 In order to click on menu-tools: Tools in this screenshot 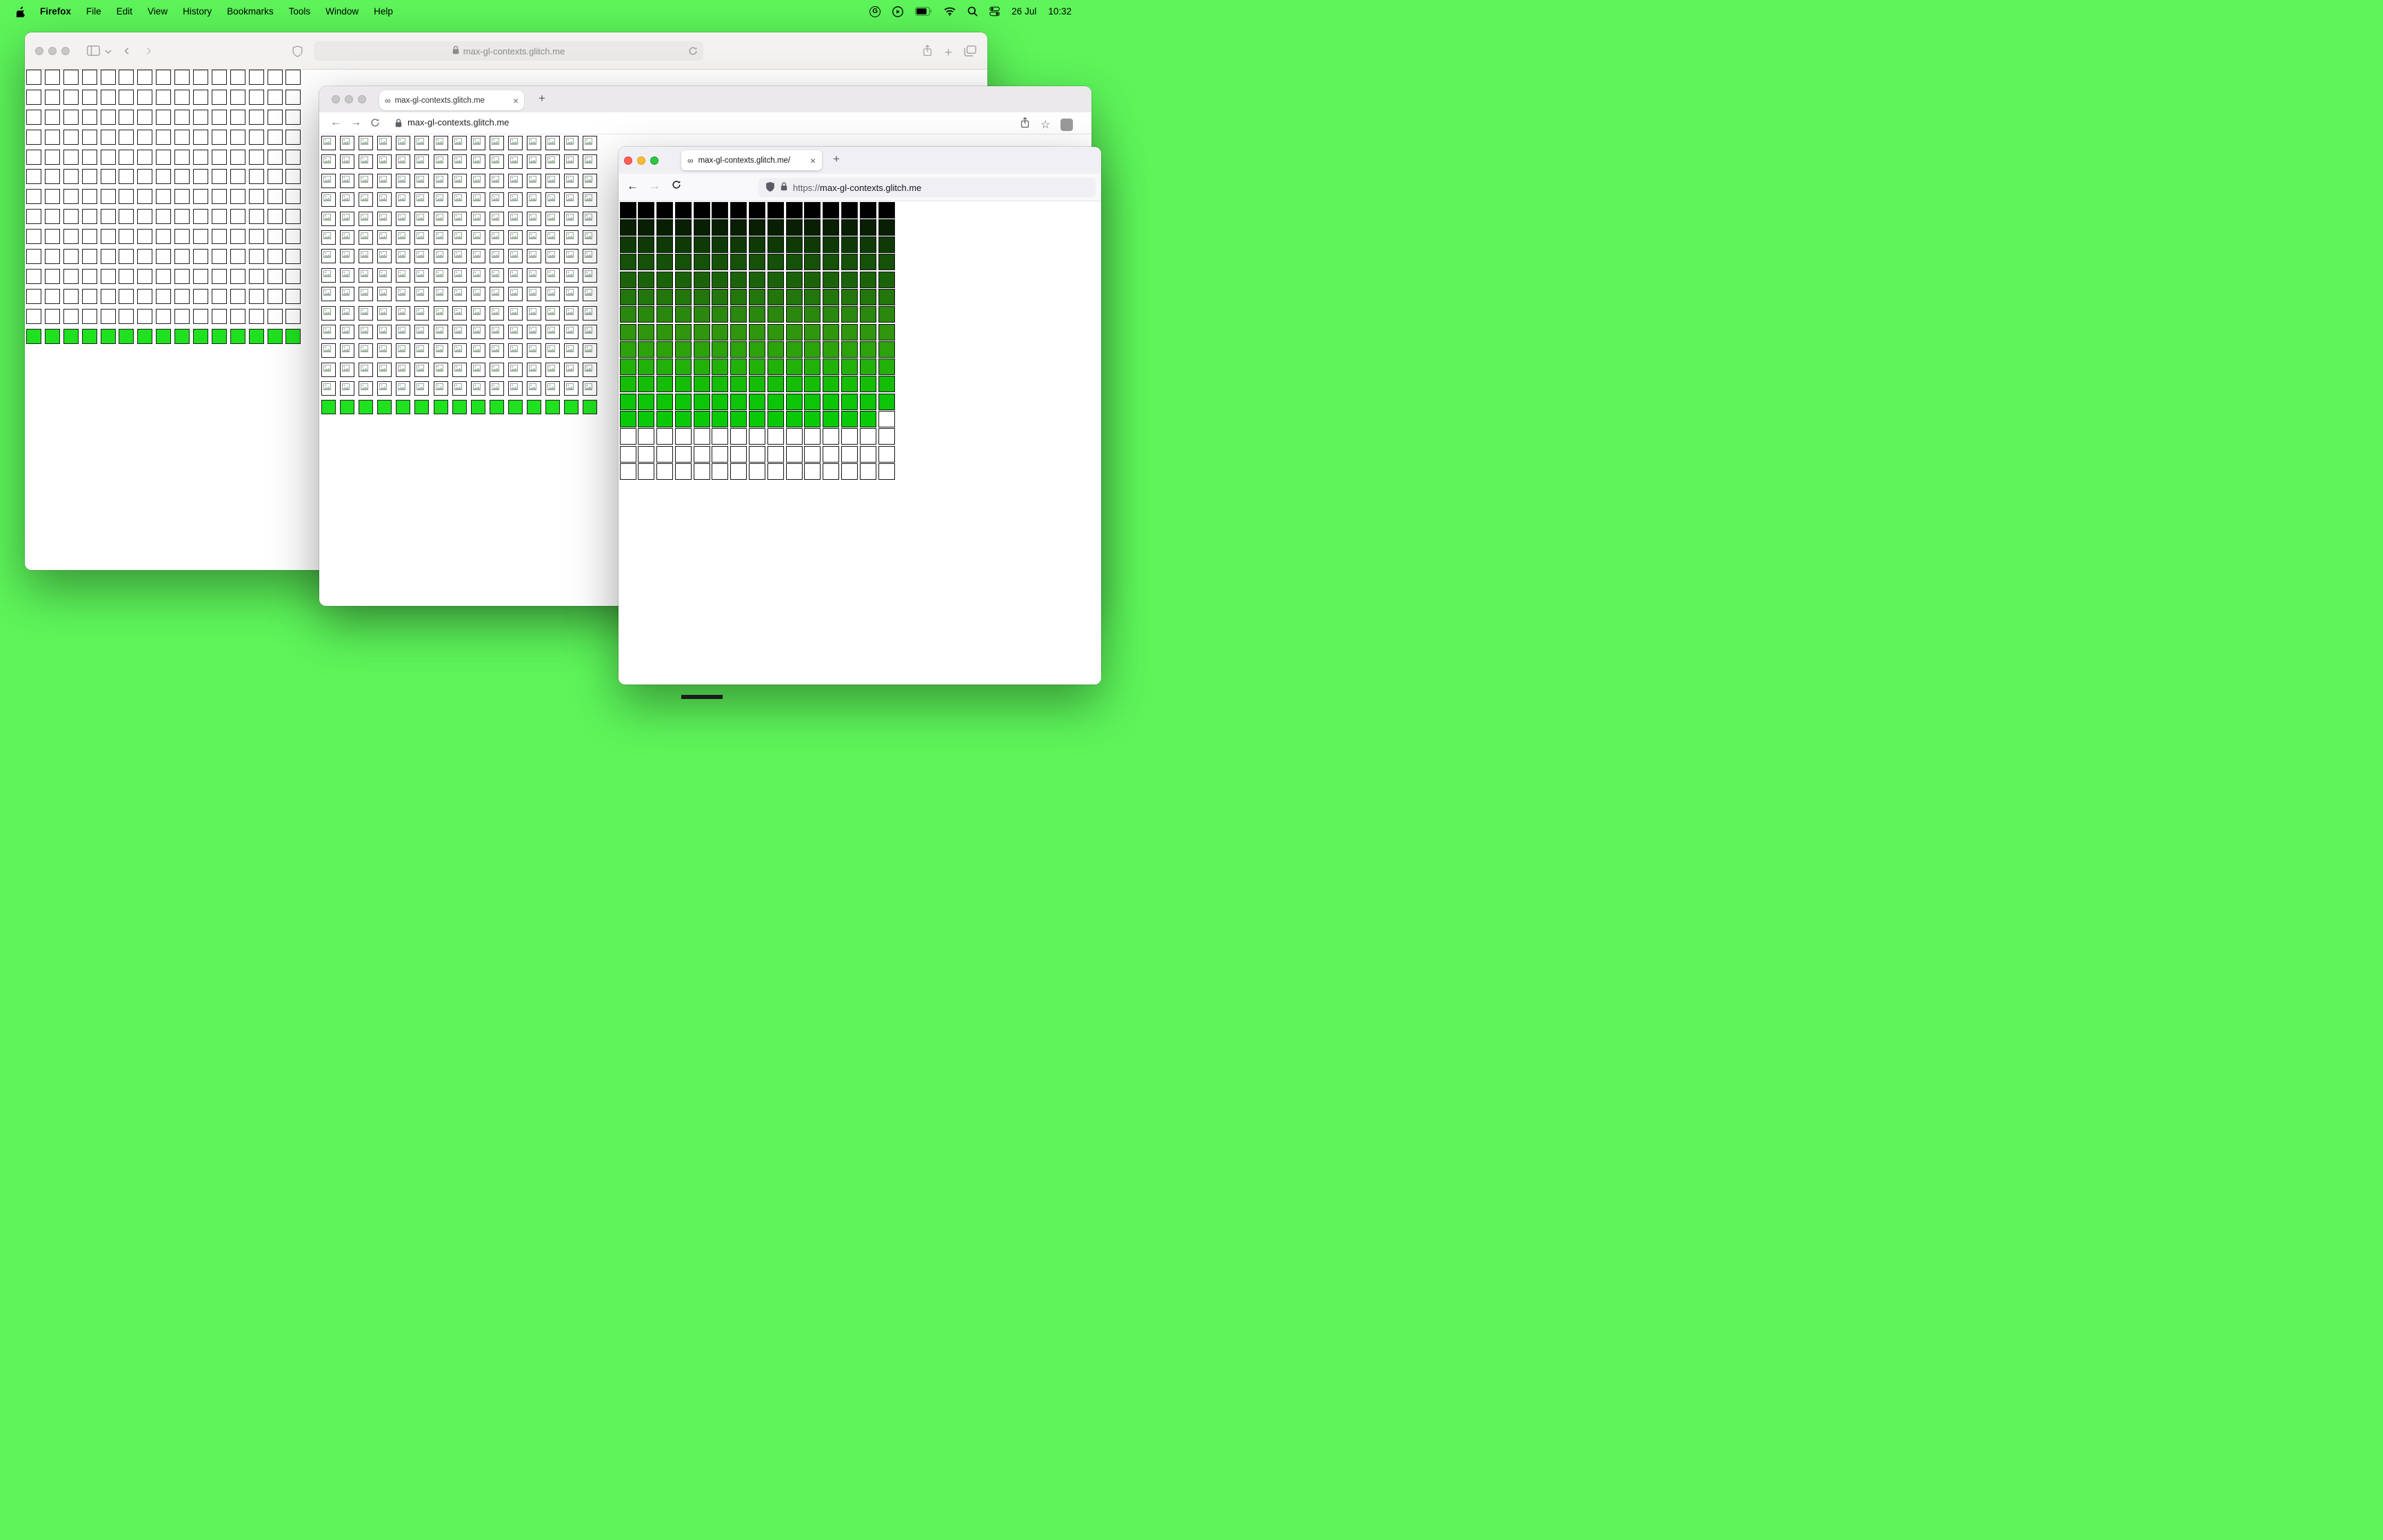, I will do `click(300, 12)`.